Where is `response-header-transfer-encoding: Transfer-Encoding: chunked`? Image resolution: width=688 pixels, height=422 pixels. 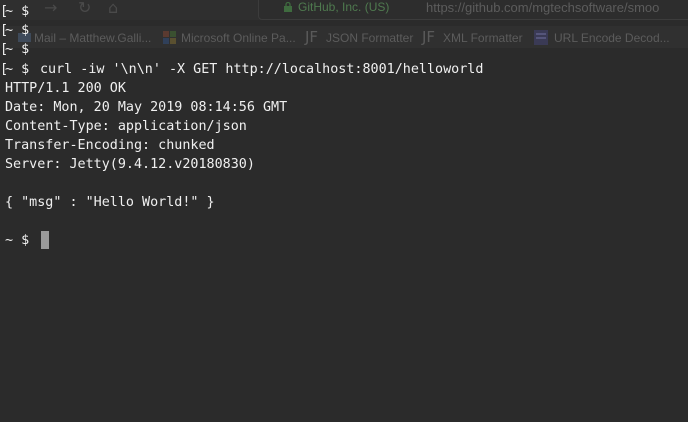 response-header-transfer-encoding: Transfer-Encoding: chunked is located at coordinates (110, 145).